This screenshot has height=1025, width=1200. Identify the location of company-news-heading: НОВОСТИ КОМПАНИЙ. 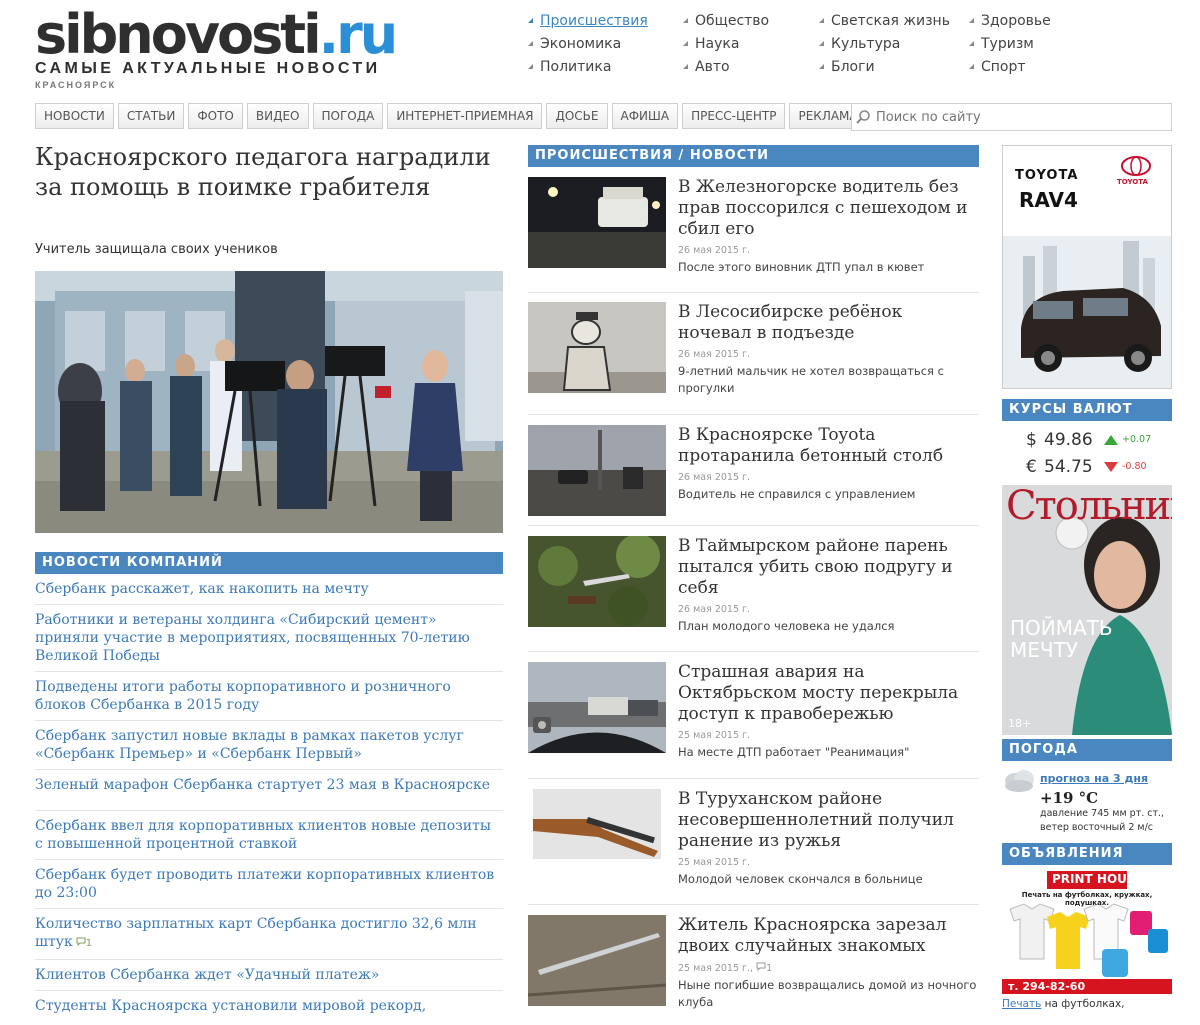
(269, 563).